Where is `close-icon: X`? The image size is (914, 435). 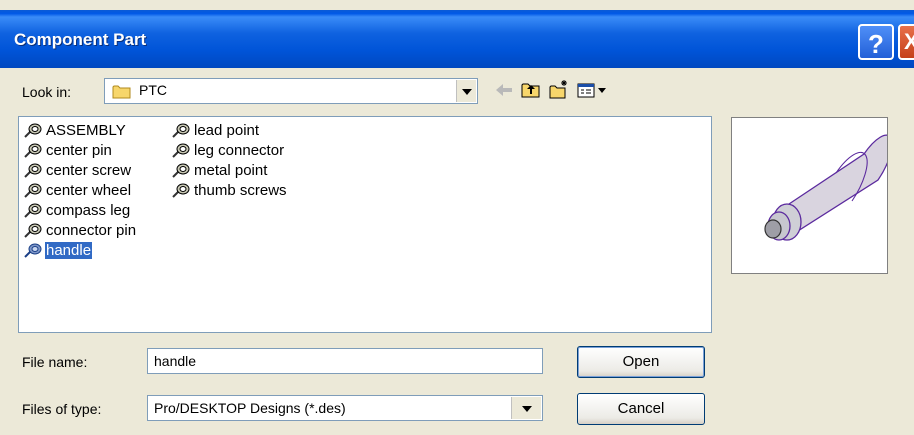 close-icon: X is located at coordinates (909, 41).